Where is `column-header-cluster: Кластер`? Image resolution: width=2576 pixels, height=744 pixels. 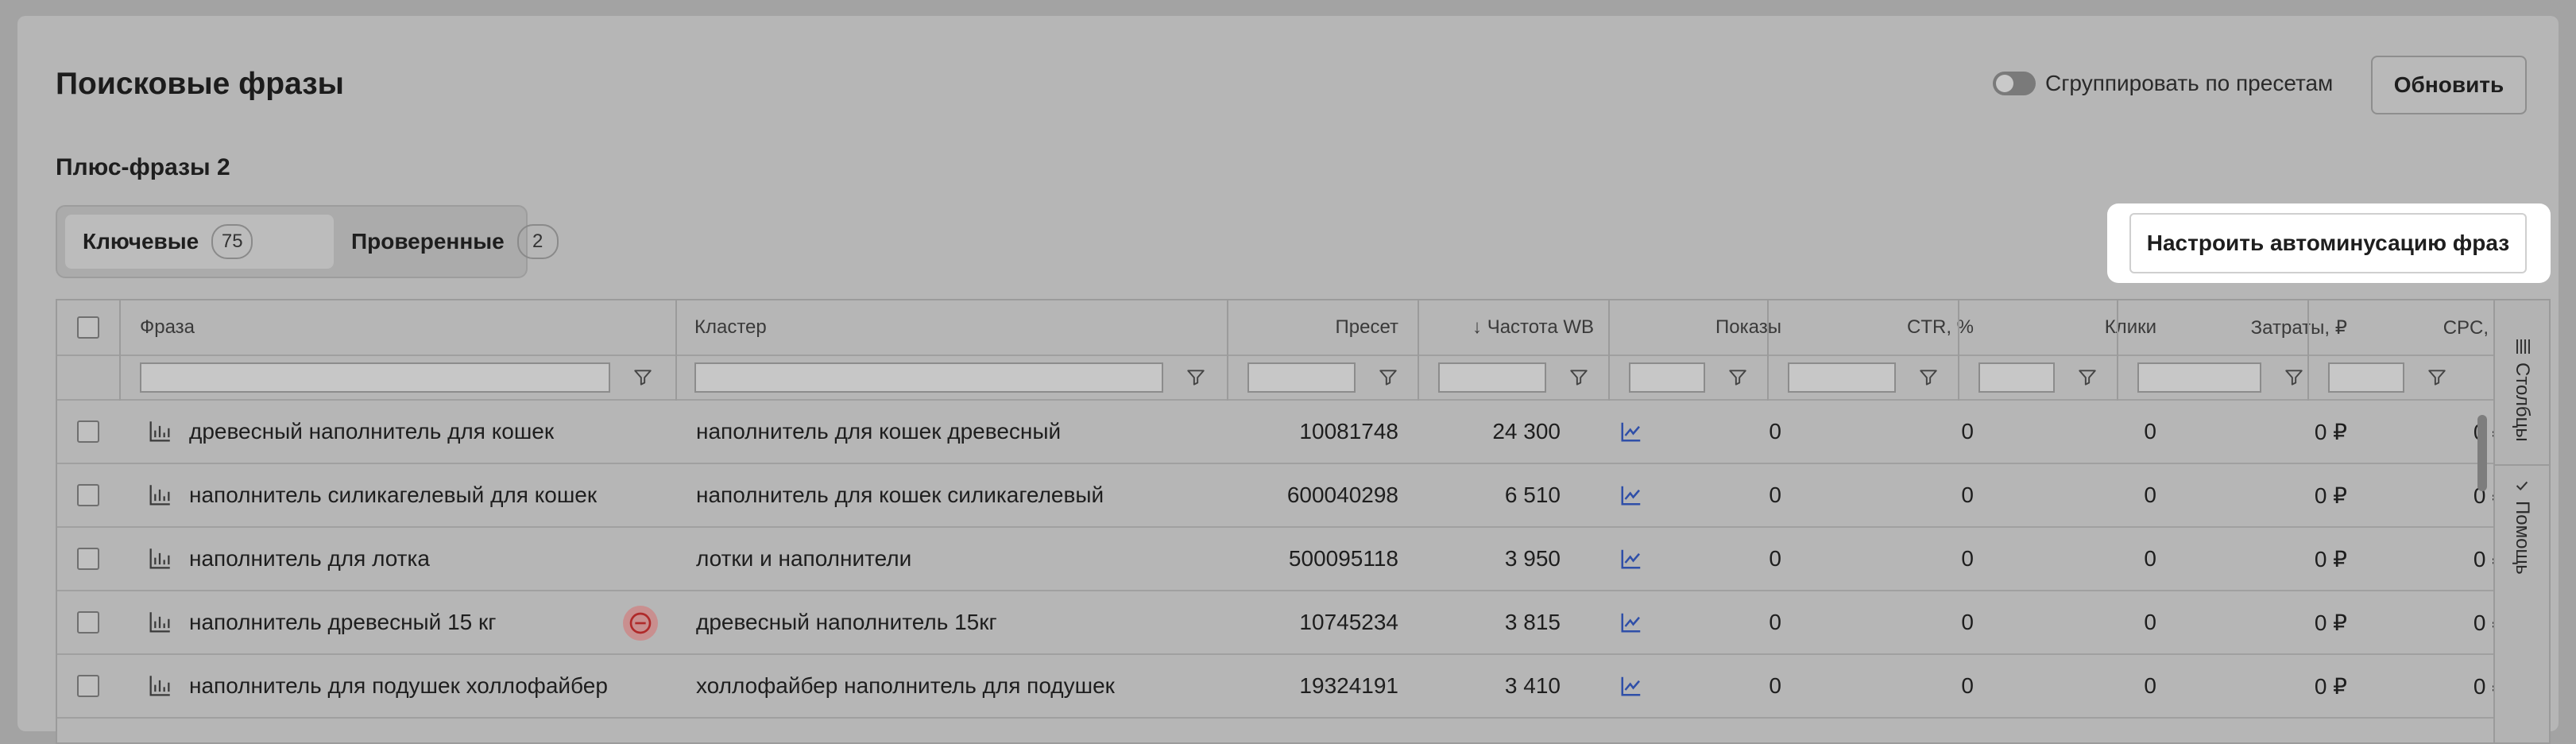 column-header-cluster: Кластер is located at coordinates (952, 327).